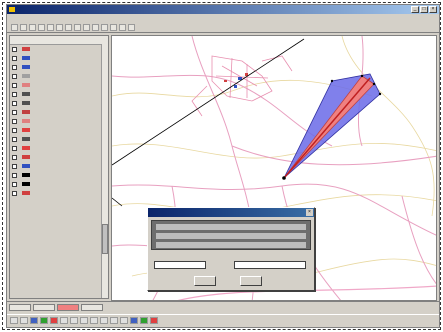  I want to click on close-button: ×, so click(433, 9).